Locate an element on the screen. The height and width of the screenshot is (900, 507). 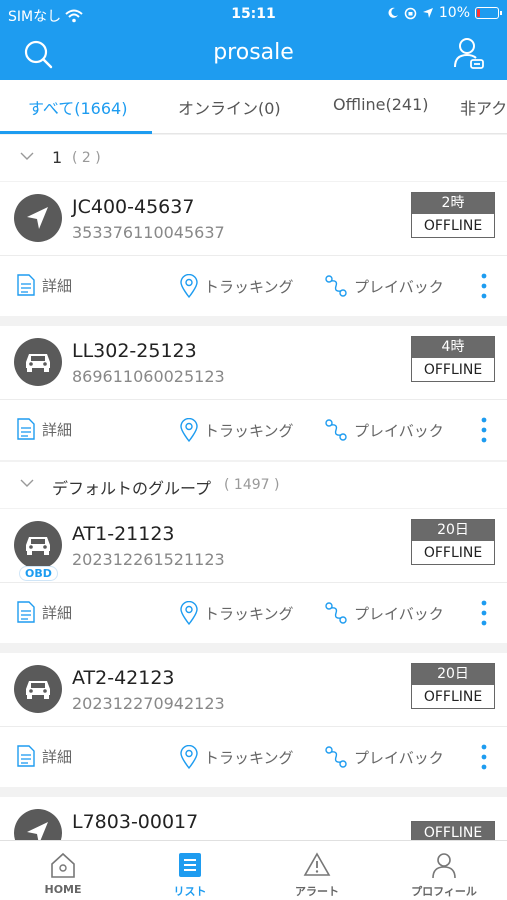
status-badge: OFFLINE is located at coordinates (453, 830).